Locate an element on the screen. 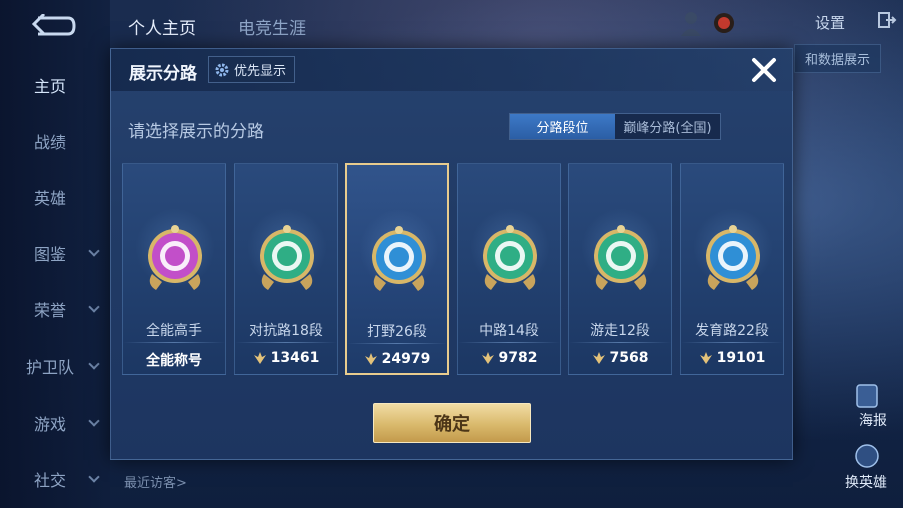 The image size is (903, 508). tab-personal-home: 个人主页 is located at coordinates (162, 26).